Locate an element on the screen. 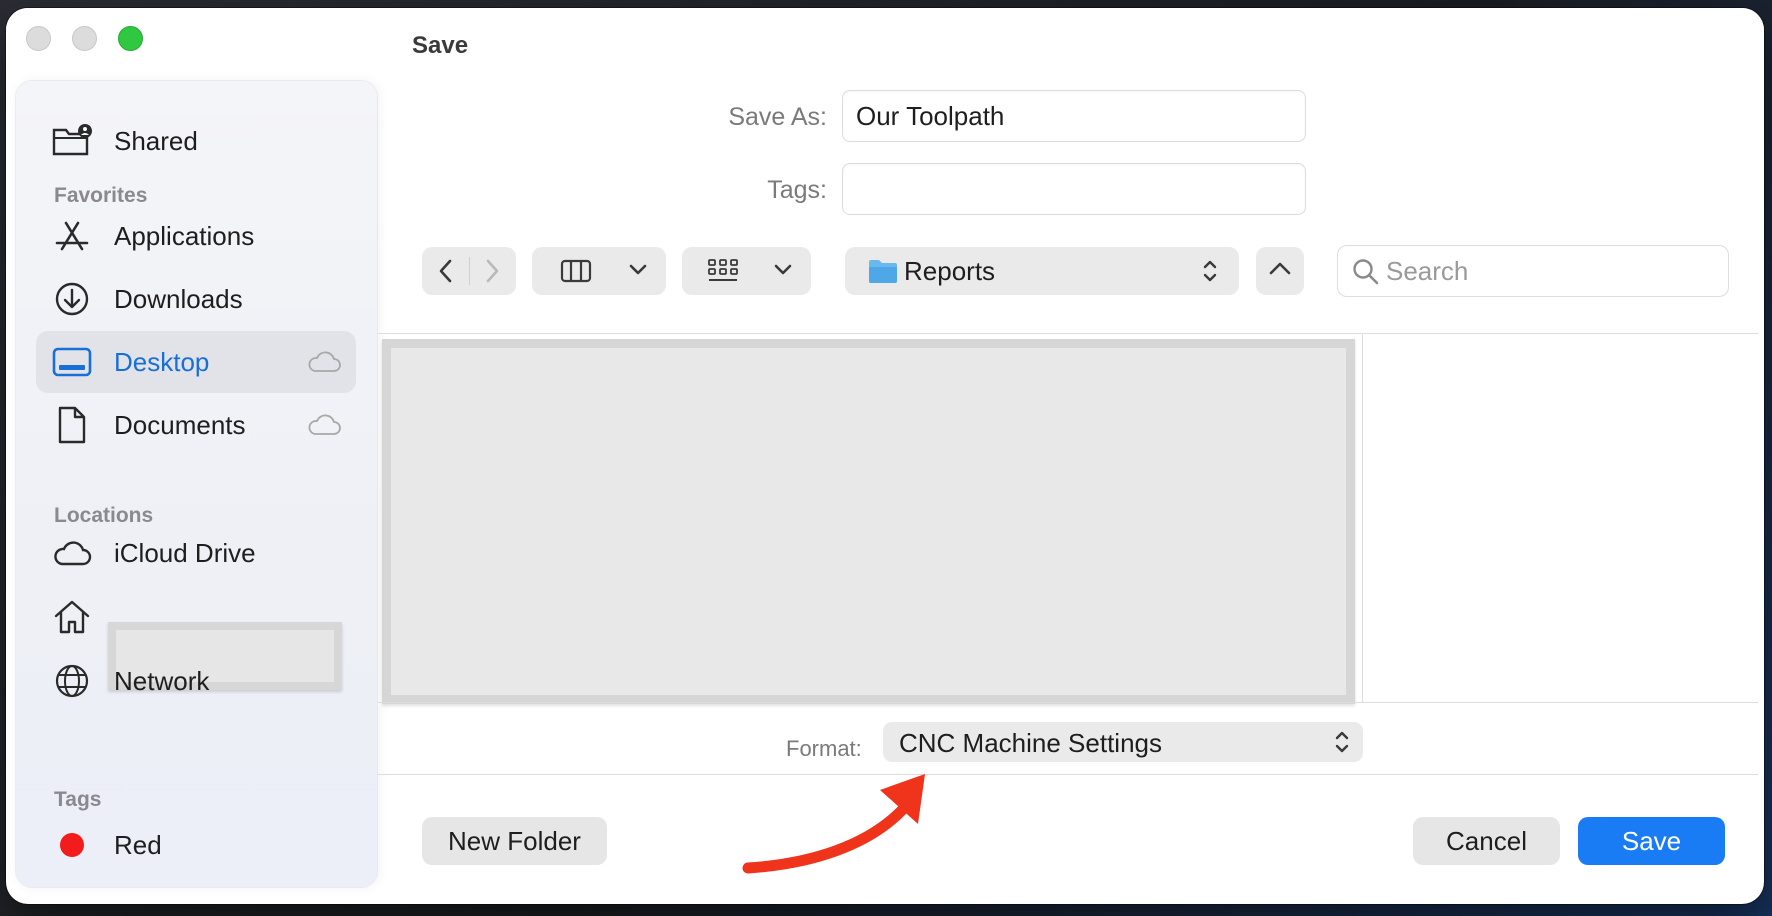 The height and width of the screenshot is (916, 1772). desktop-icon is located at coordinates (72, 362).